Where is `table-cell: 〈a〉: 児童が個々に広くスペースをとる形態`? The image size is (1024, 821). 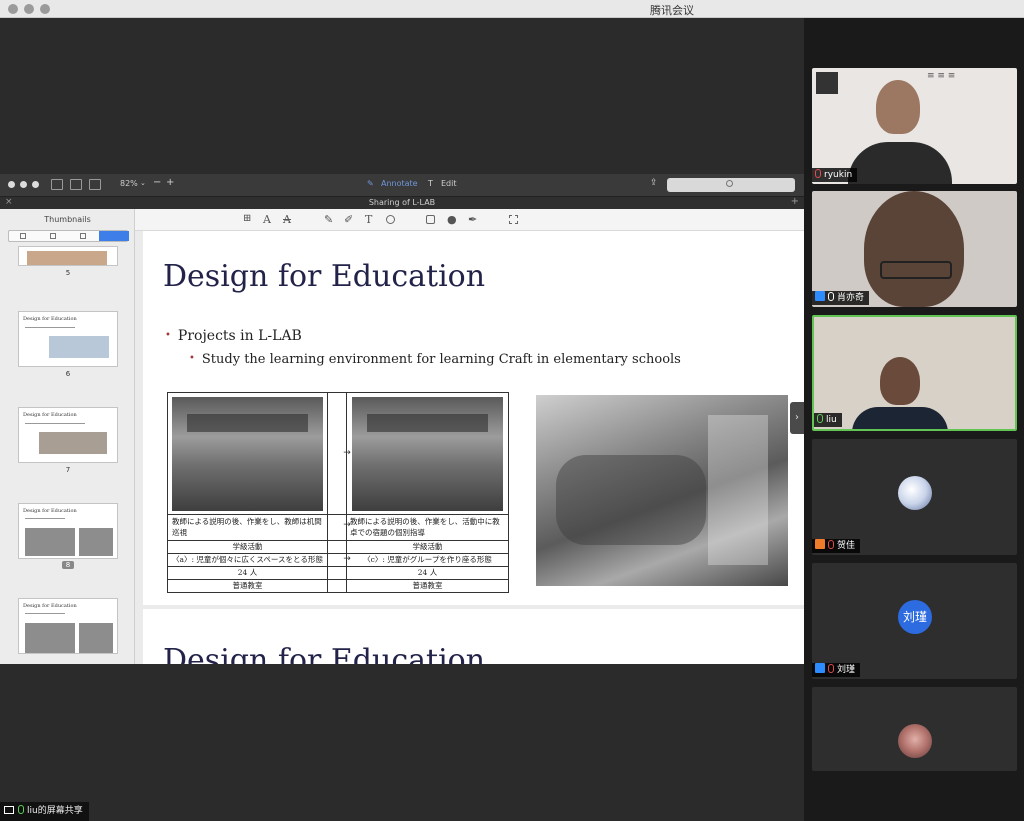 table-cell: 〈a〉: 児童が個々に広くスペースをとる形態 is located at coordinates (247, 559).